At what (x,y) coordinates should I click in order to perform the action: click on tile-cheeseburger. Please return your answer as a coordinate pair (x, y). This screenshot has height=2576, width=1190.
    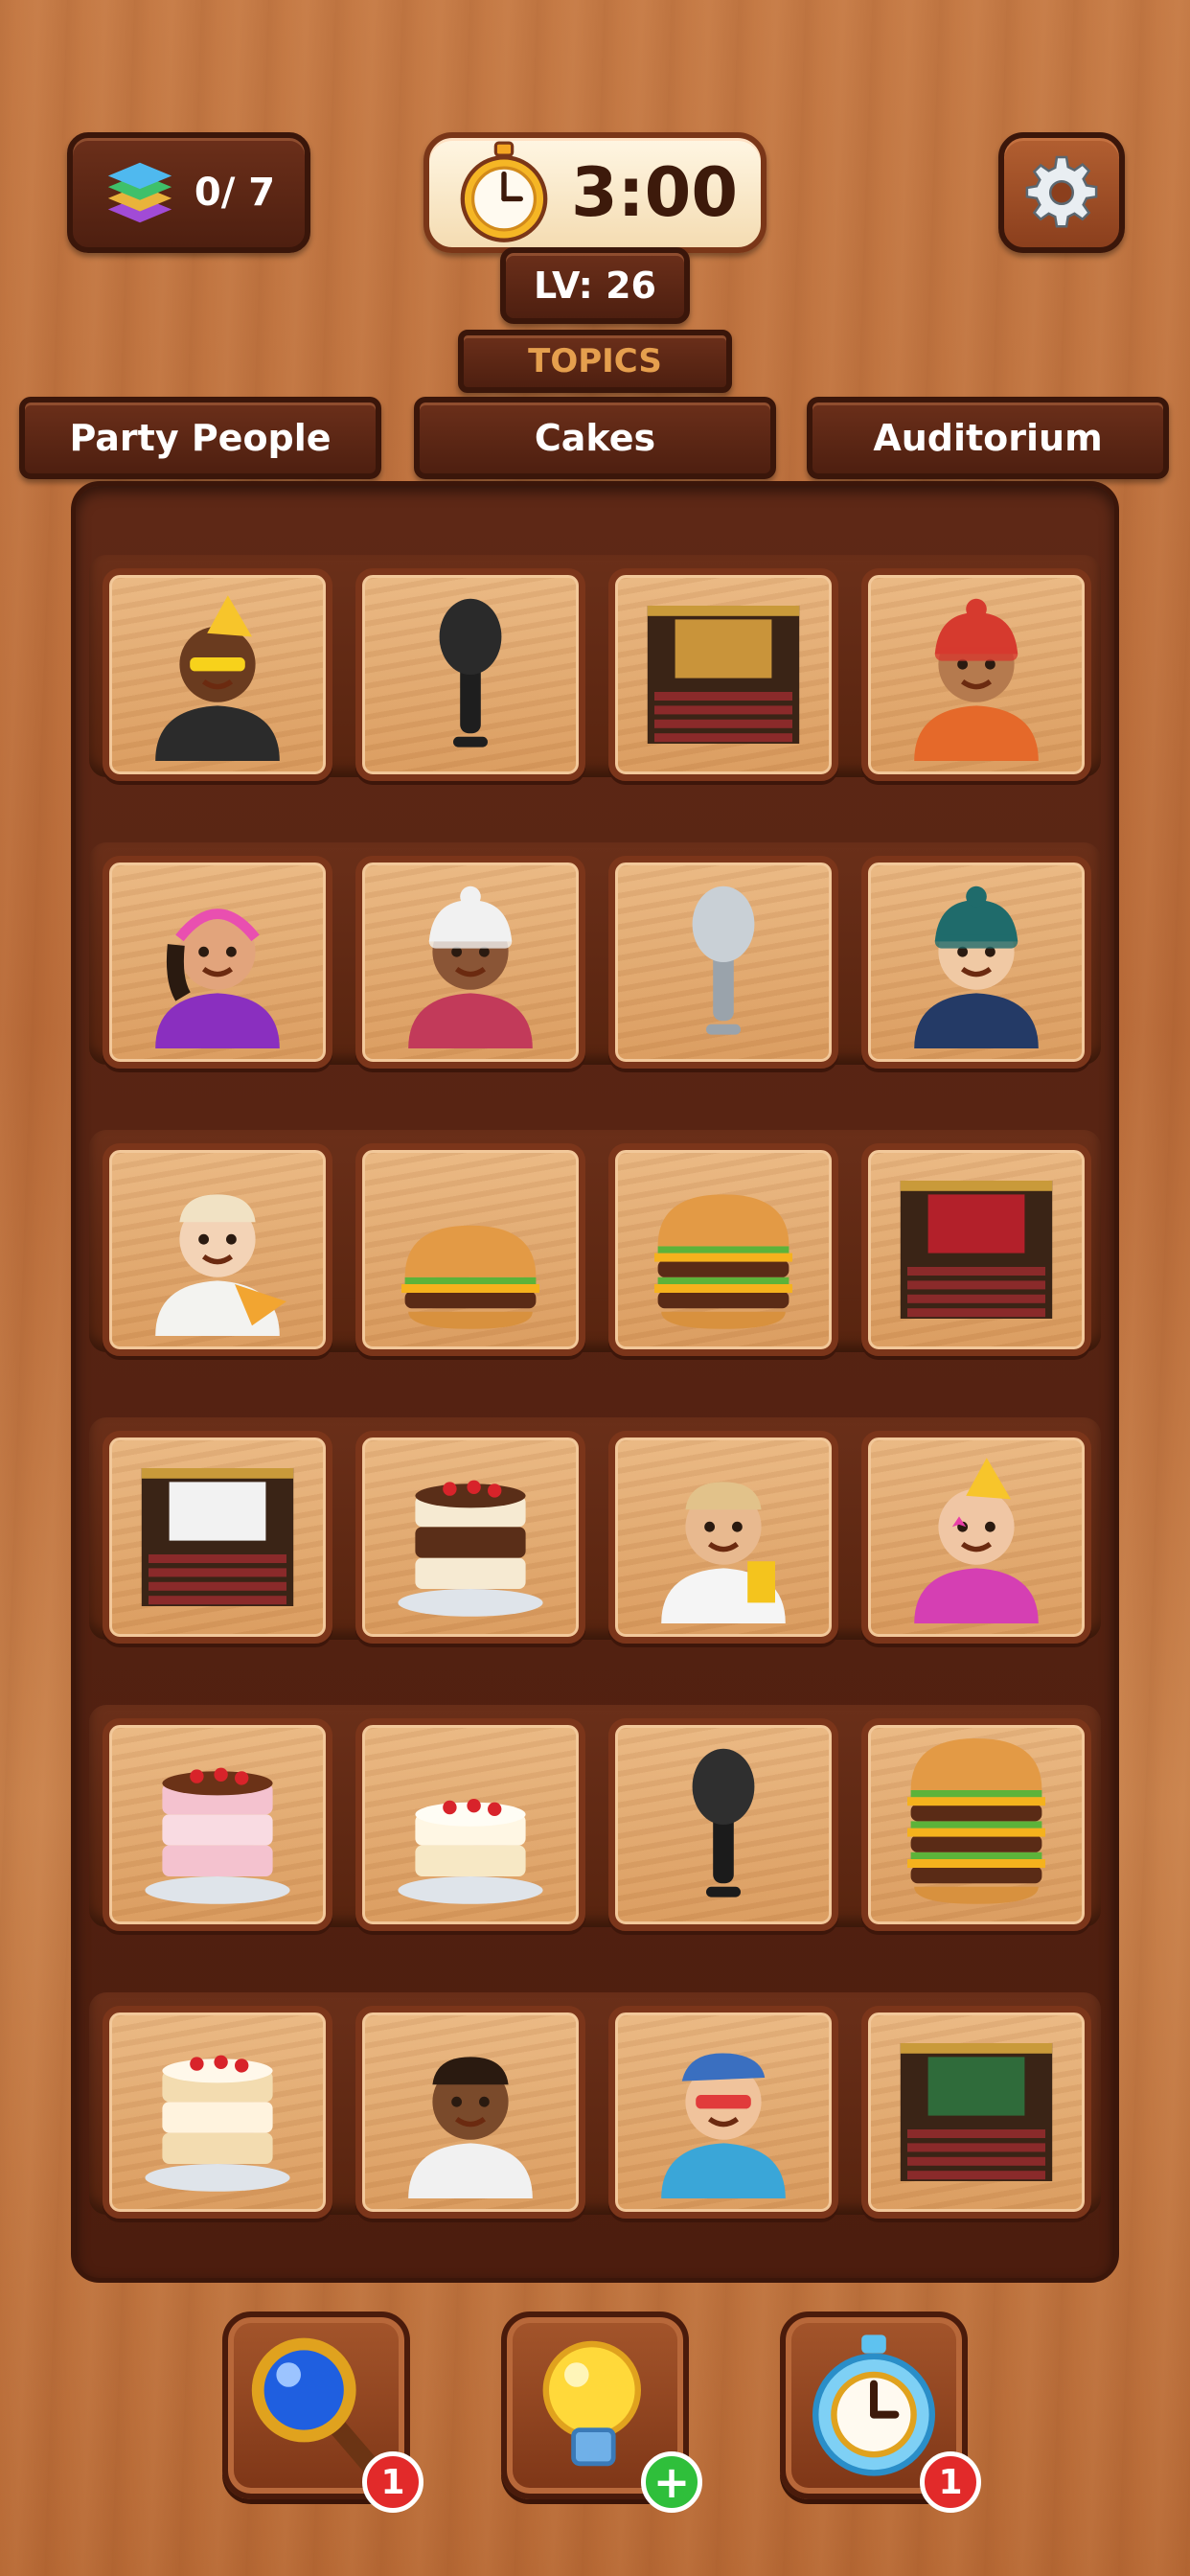
    Looking at the image, I should click on (723, 1249).